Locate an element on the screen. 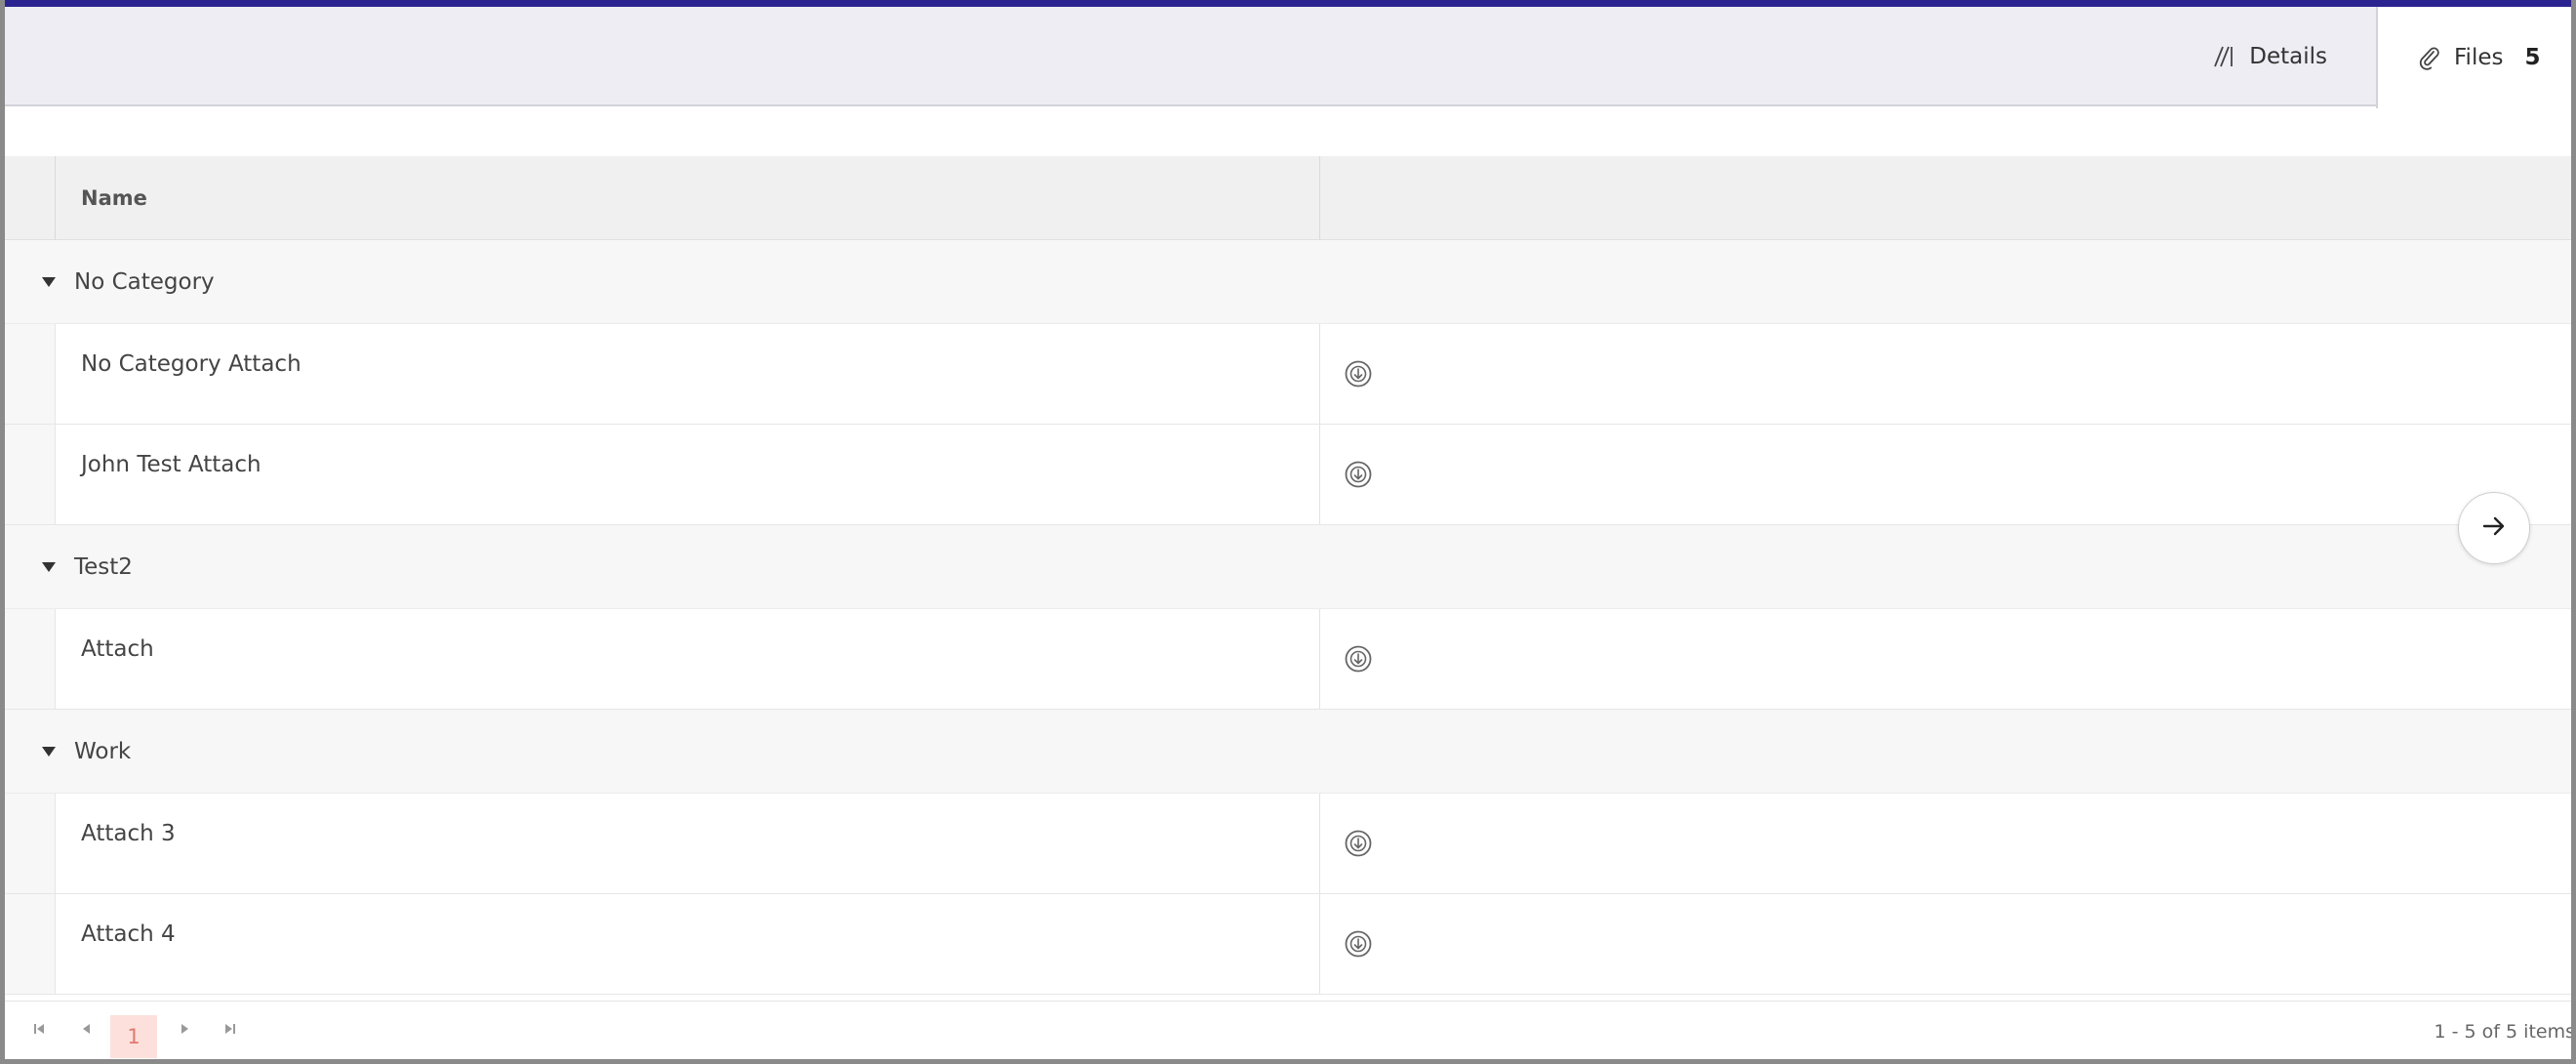 Image resolution: width=2576 pixels, height=1064 pixels. first-page-button is located at coordinates (40, 1031).